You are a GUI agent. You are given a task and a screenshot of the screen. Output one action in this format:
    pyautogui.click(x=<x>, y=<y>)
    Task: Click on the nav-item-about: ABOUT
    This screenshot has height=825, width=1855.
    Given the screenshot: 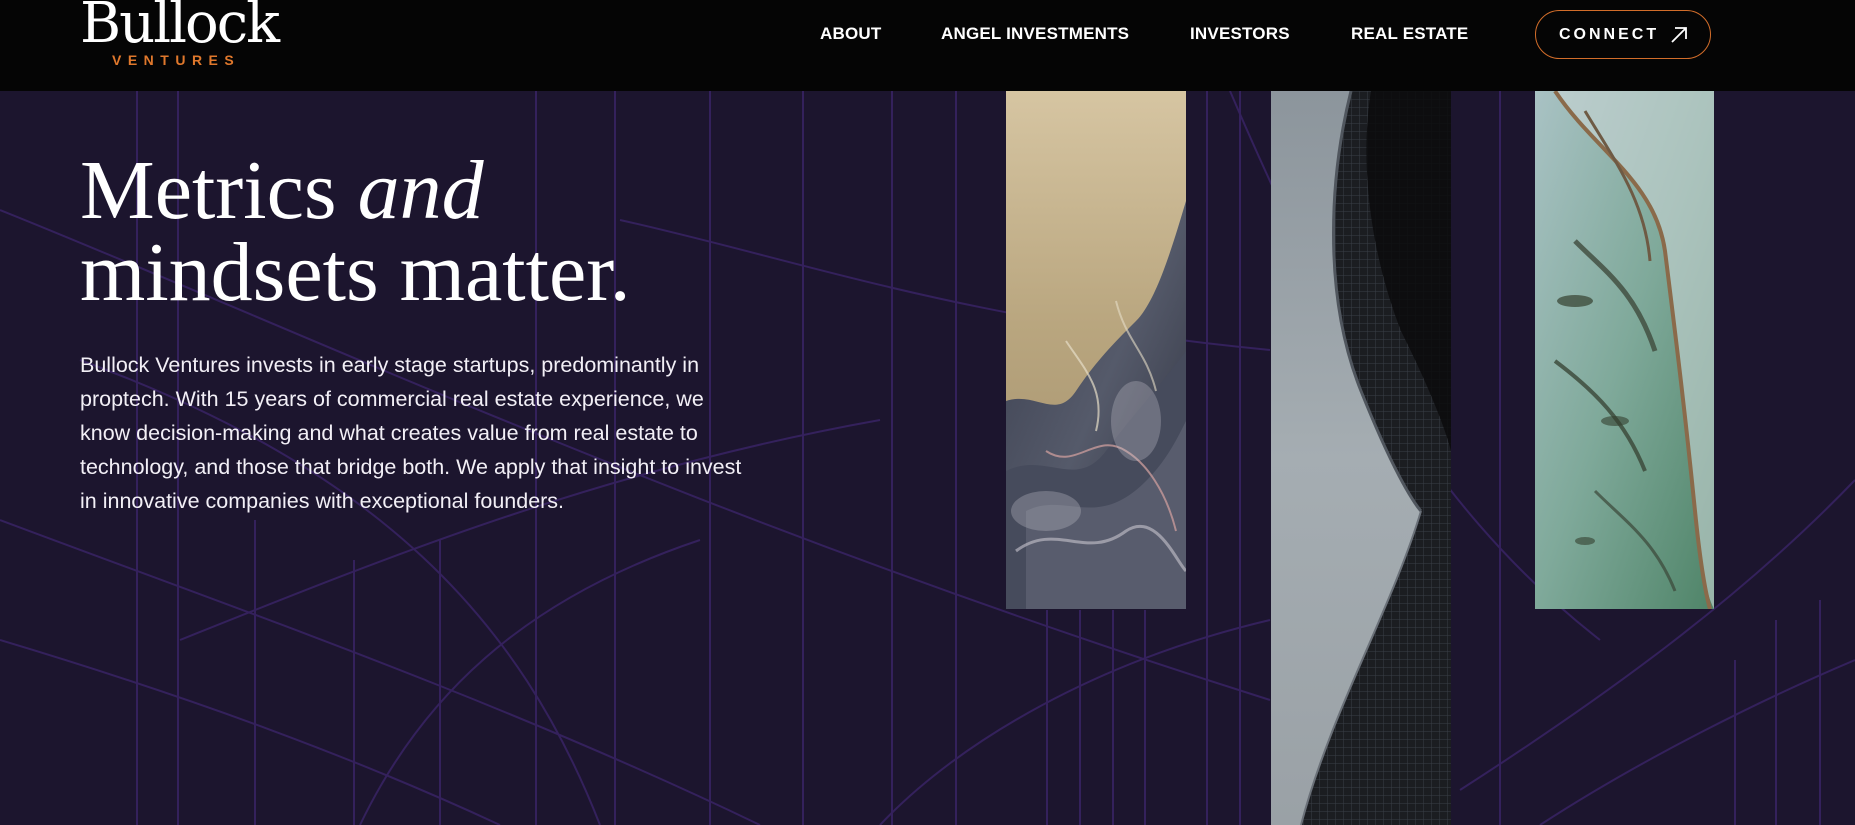 What is the action you would take?
    pyautogui.click(x=850, y=34)
    